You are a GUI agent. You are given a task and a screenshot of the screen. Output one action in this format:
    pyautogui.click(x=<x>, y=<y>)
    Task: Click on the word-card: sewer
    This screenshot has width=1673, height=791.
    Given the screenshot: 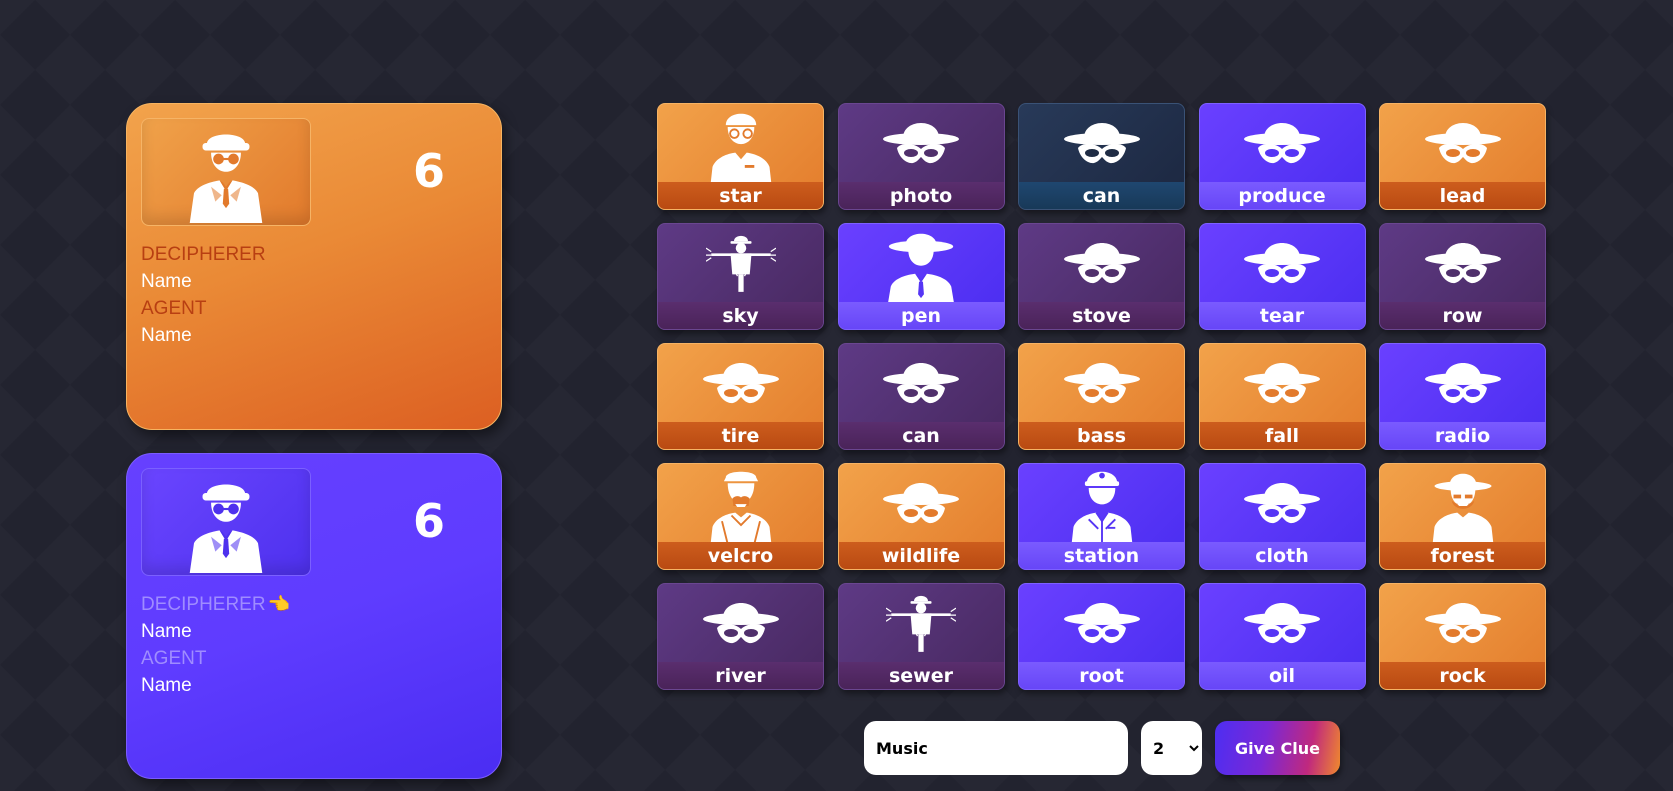 What is the action you would take?
    pyautogui.click(x=921, y=636)
    